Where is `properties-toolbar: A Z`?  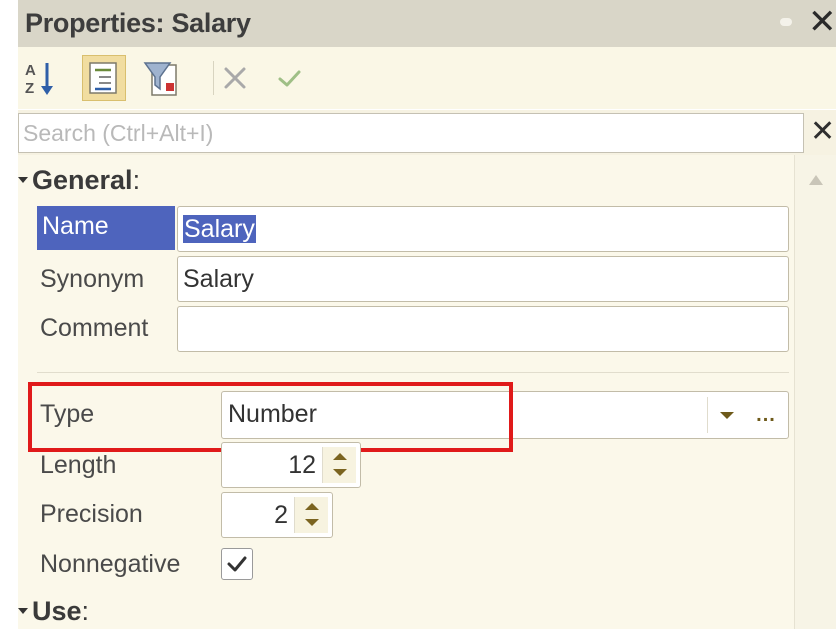
properties-toolbar: A Z is located at coordinates (427, 78).